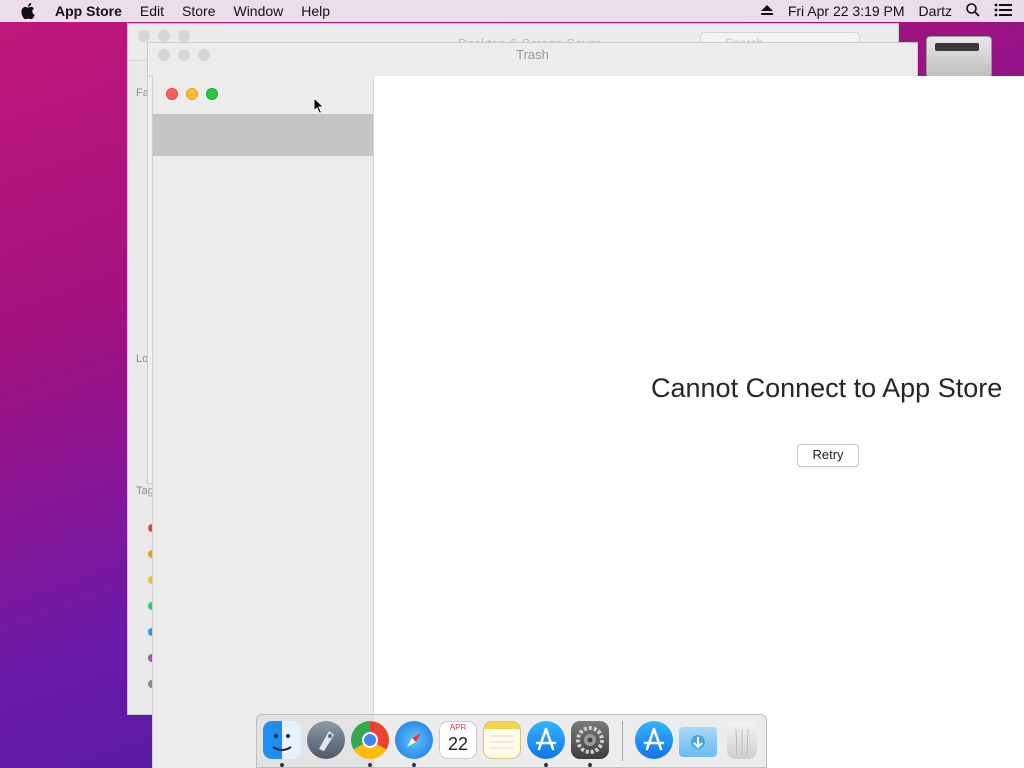 Image resolution: width=1024 pixels, height=768 pixels. Describe the element at coordinates (590, 740) in the screenshot. I see `system-preferences-icon` at that location.